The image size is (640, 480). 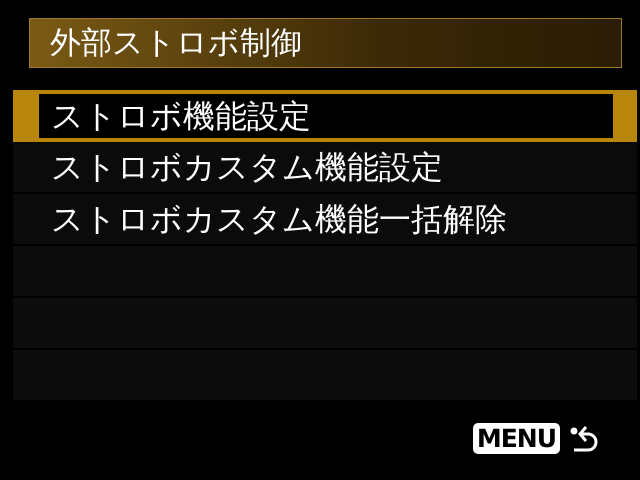 What do you see at coordinates (325, 116) in the screenshot?
I see `menu-item: ストロボ機能設定` at bounding box center [325, 116].